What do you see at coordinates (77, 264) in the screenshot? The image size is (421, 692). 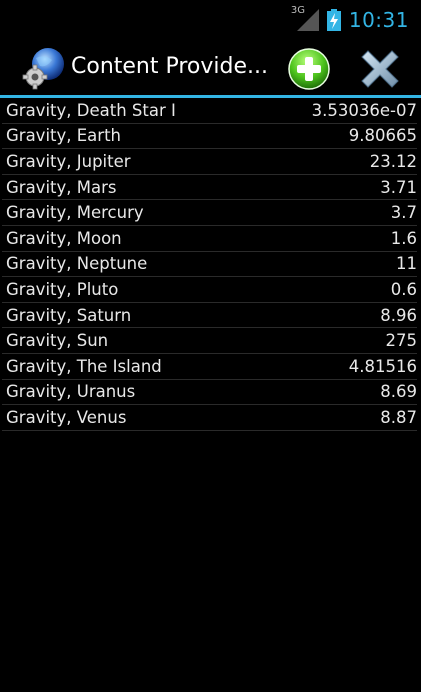 I see `list-item-name: Gravity, Neptune` at bounding box center [77, 264].